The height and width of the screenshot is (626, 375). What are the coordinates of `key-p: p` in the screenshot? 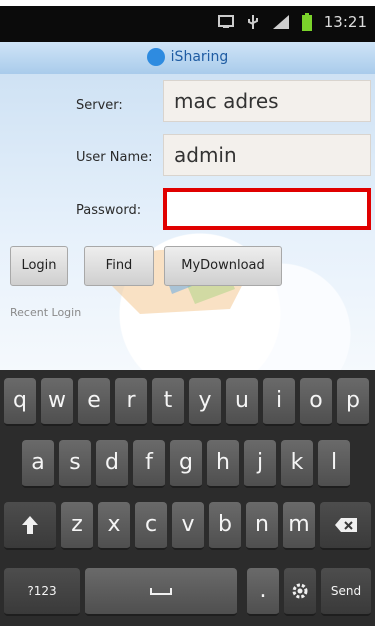 It's located at (353, 402).